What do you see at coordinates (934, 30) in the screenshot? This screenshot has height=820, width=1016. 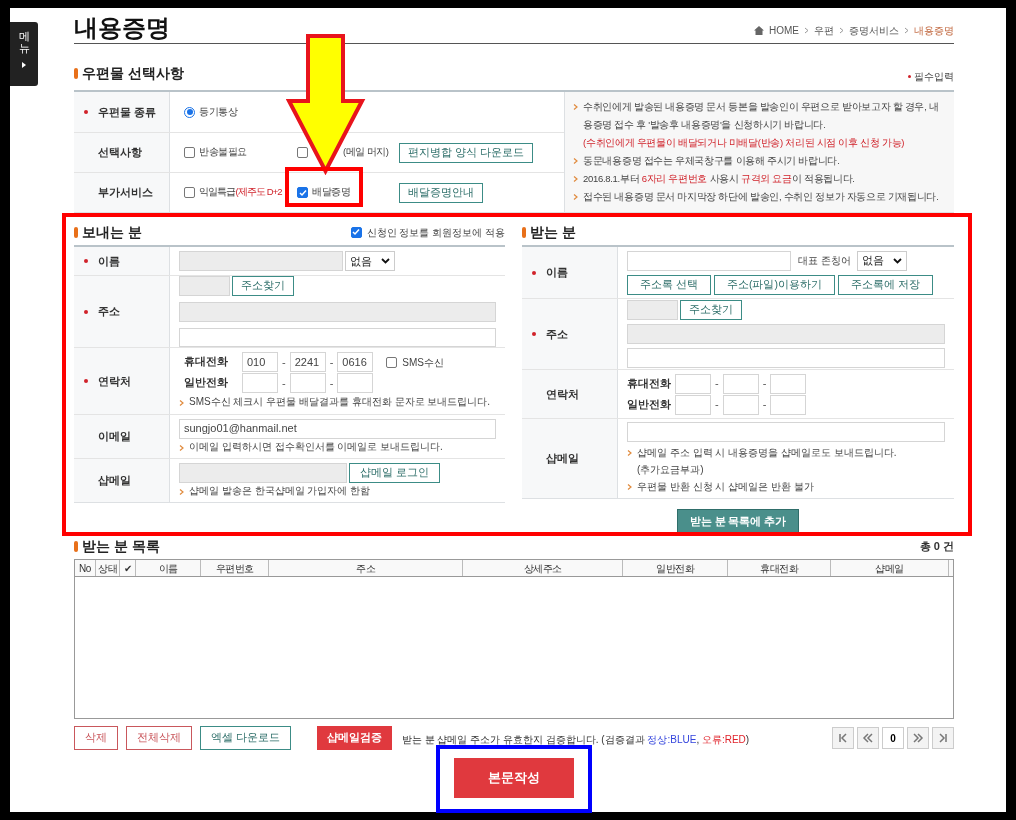 I see `breadcrumb-link: 내용증명` at bounding box center [934, 30].